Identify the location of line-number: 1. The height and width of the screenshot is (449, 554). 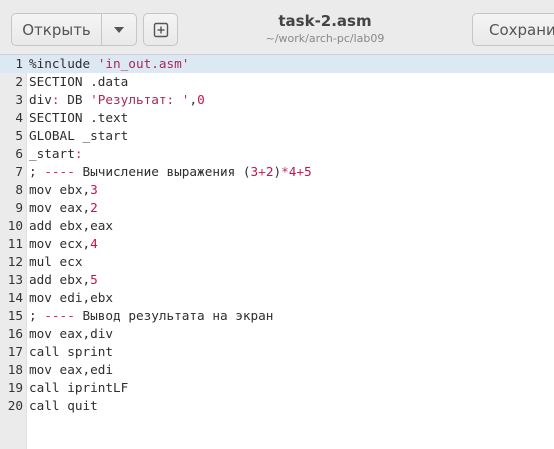
(19, 63).